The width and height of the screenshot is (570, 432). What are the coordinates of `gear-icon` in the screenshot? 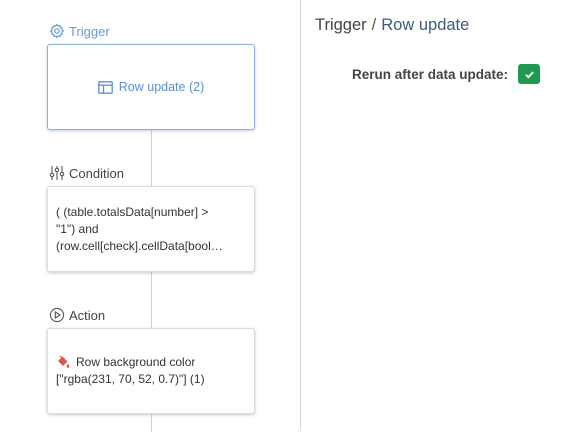 It's located at (57, 31).